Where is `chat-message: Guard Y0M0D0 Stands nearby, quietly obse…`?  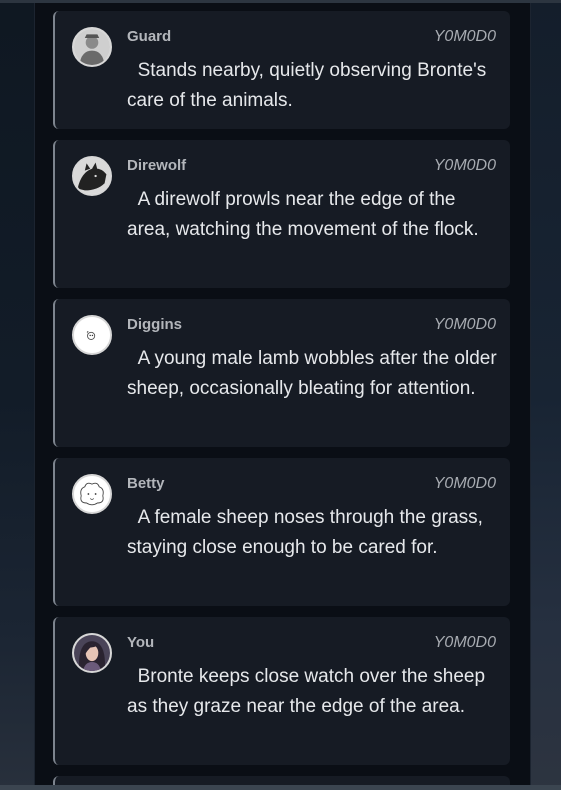 chat-message: Guard Y0M0D0 Stands nearby, quietly obse… is located at coordinates (281, 70).